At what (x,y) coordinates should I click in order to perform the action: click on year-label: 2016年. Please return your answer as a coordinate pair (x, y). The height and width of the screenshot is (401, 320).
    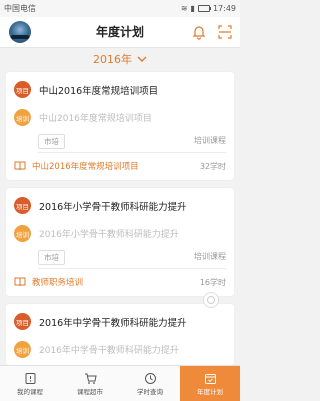
    Looking at the image, I should click on (112, 59).